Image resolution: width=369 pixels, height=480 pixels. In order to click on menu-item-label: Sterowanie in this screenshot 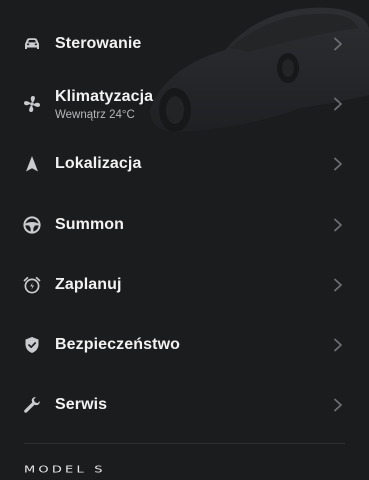, I will do `click(98, 44)`.